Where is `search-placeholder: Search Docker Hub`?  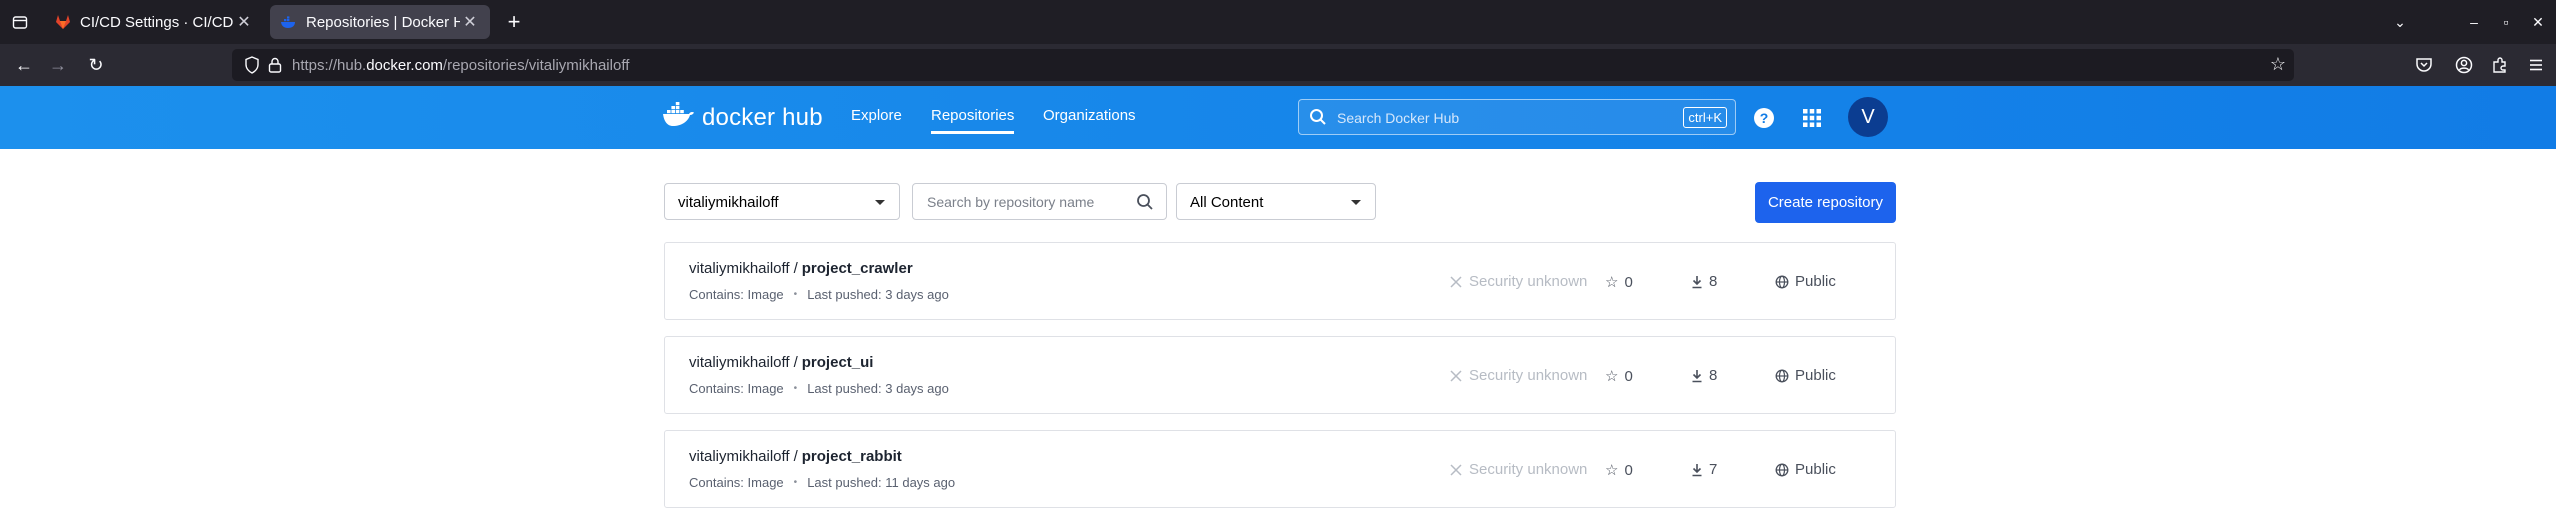 search-placeholder: Search Docker Hub is located at coordinates (1398, 118).